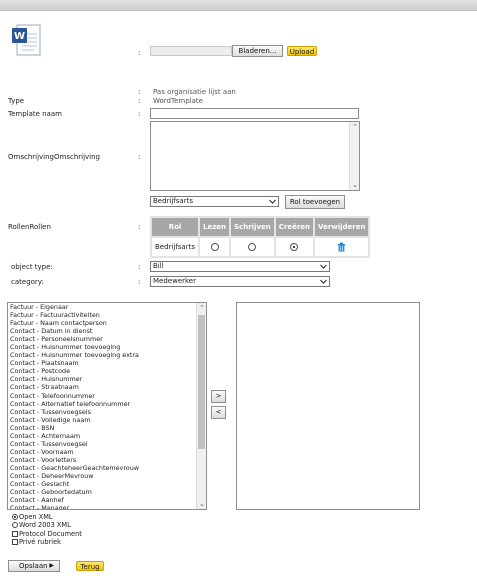  Describe the element at coordinates (27, 282) in the screenshot. I see `category-label: category:` at that location.